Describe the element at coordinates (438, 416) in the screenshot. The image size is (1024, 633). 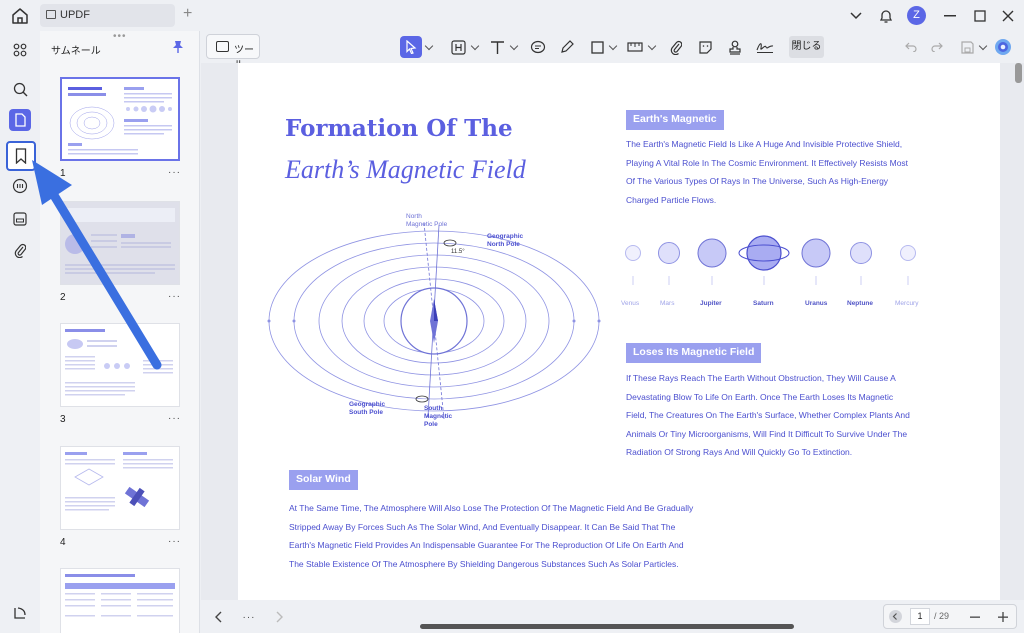
I see `south-magnetic-pole-label: South Magnetic Pole` at that location.